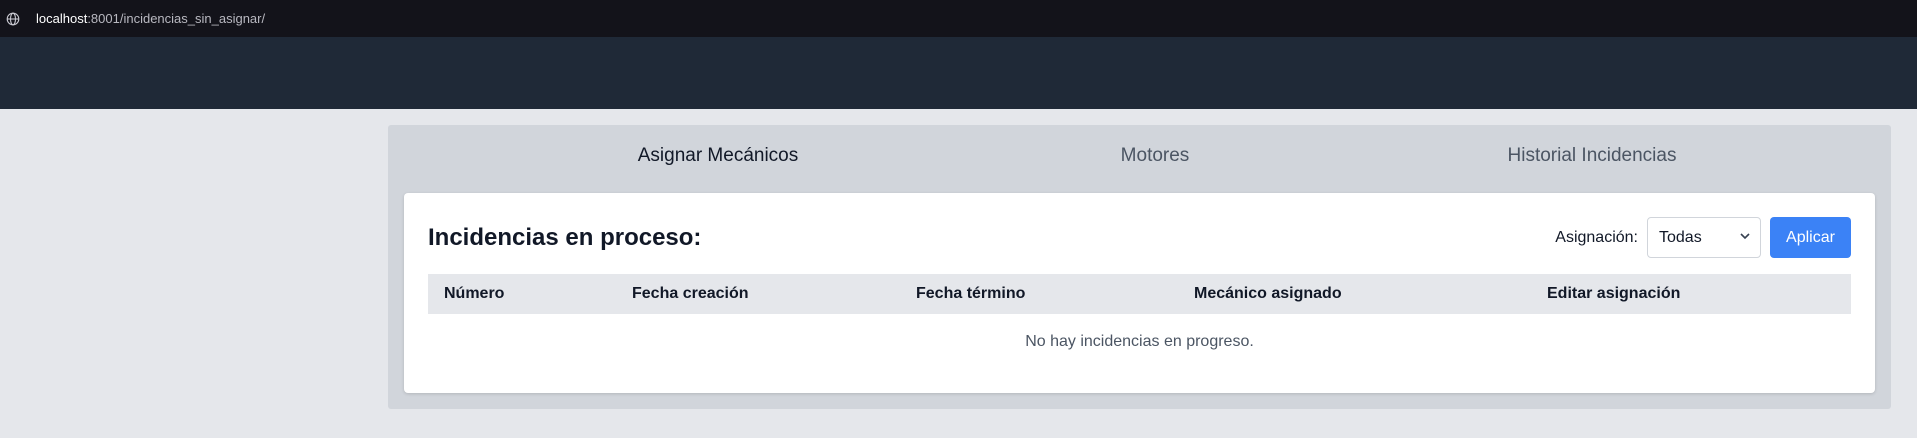 Image resolution: width=1917 pixels, height=438 pixels. Describe the element at coordinates (1596, 237) in the screenshot. I see `filter-label: Asignación:` at that location.